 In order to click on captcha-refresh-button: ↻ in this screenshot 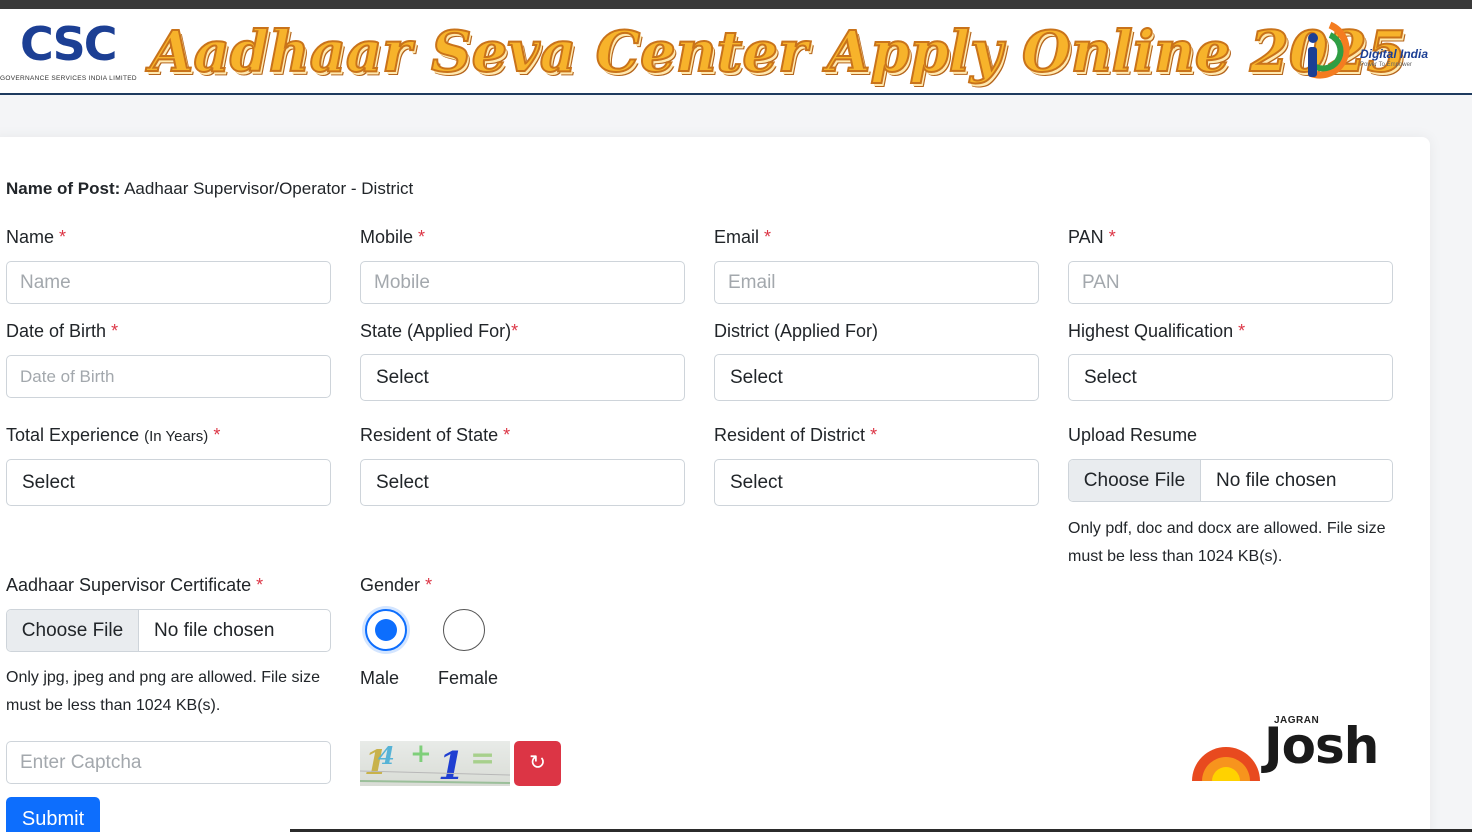, I will do `click(537, 763)`.